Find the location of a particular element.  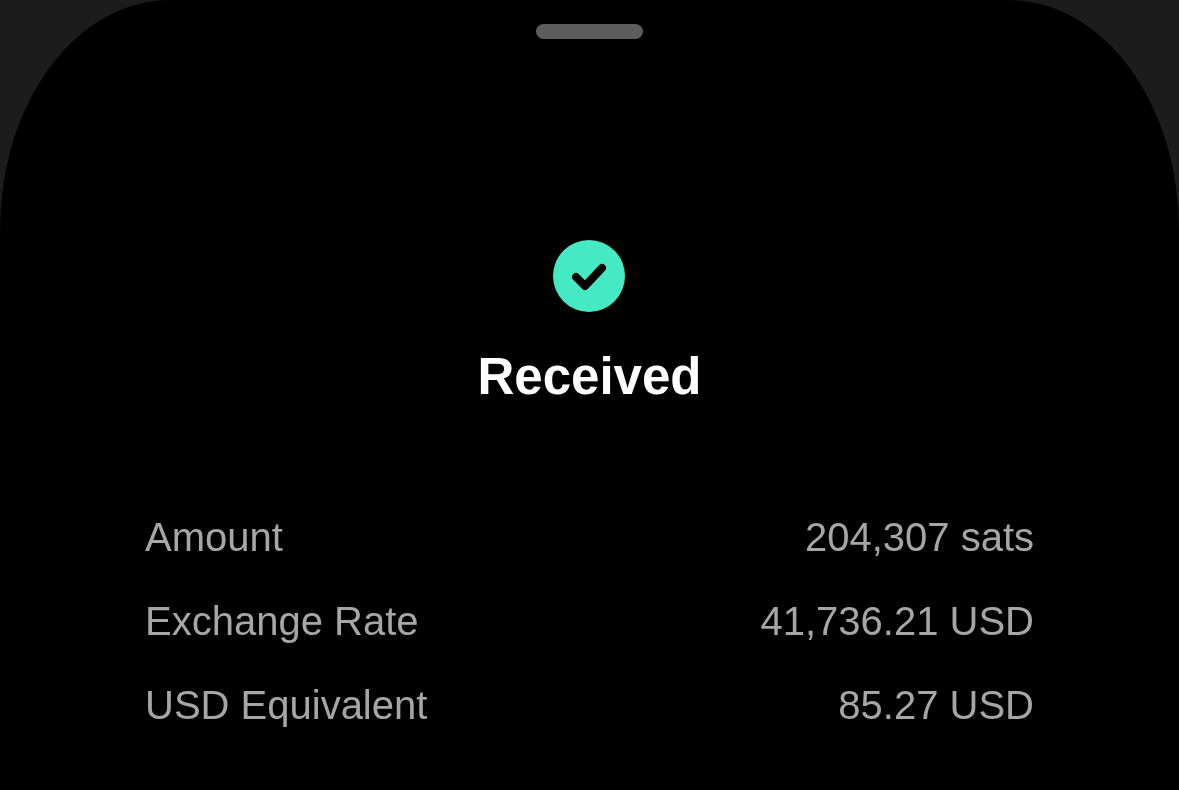

detail-label: USD Equivalent is located at coordinates (286, 705).